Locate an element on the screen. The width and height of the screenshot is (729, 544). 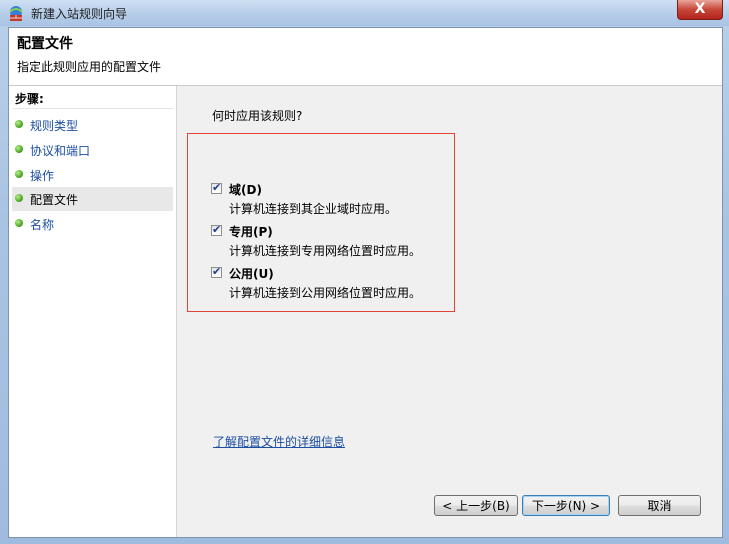
close-button: X is located at coordinates (700, 10).